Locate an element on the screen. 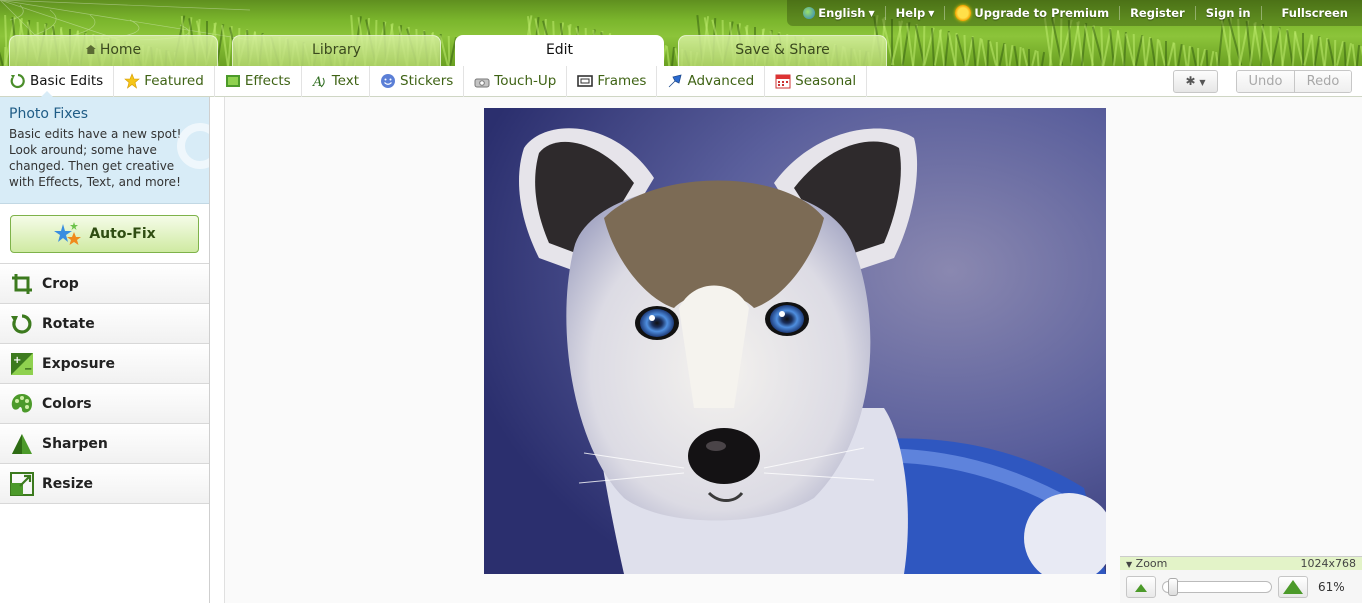 The image size is (1362, 604). zoom-label: Zoom is located at coordinates (1151, 563).